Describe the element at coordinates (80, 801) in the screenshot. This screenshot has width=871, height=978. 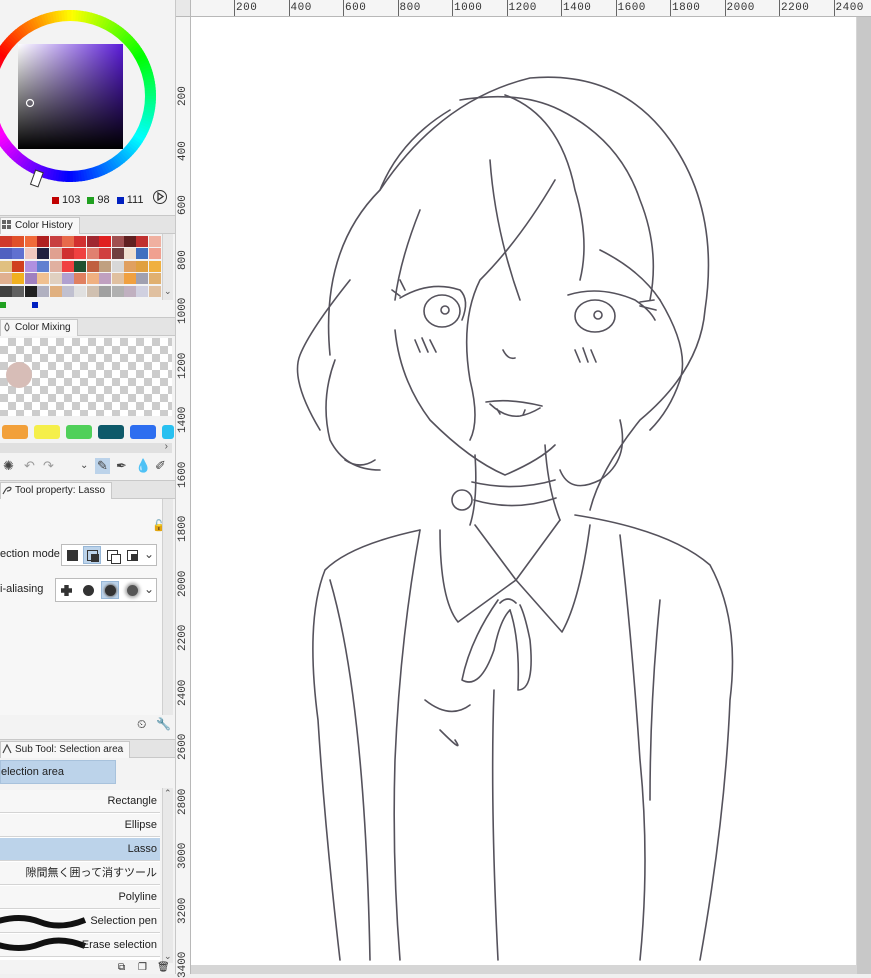
I see `sub-tool-item-rectangle: Rectangle` at that location.